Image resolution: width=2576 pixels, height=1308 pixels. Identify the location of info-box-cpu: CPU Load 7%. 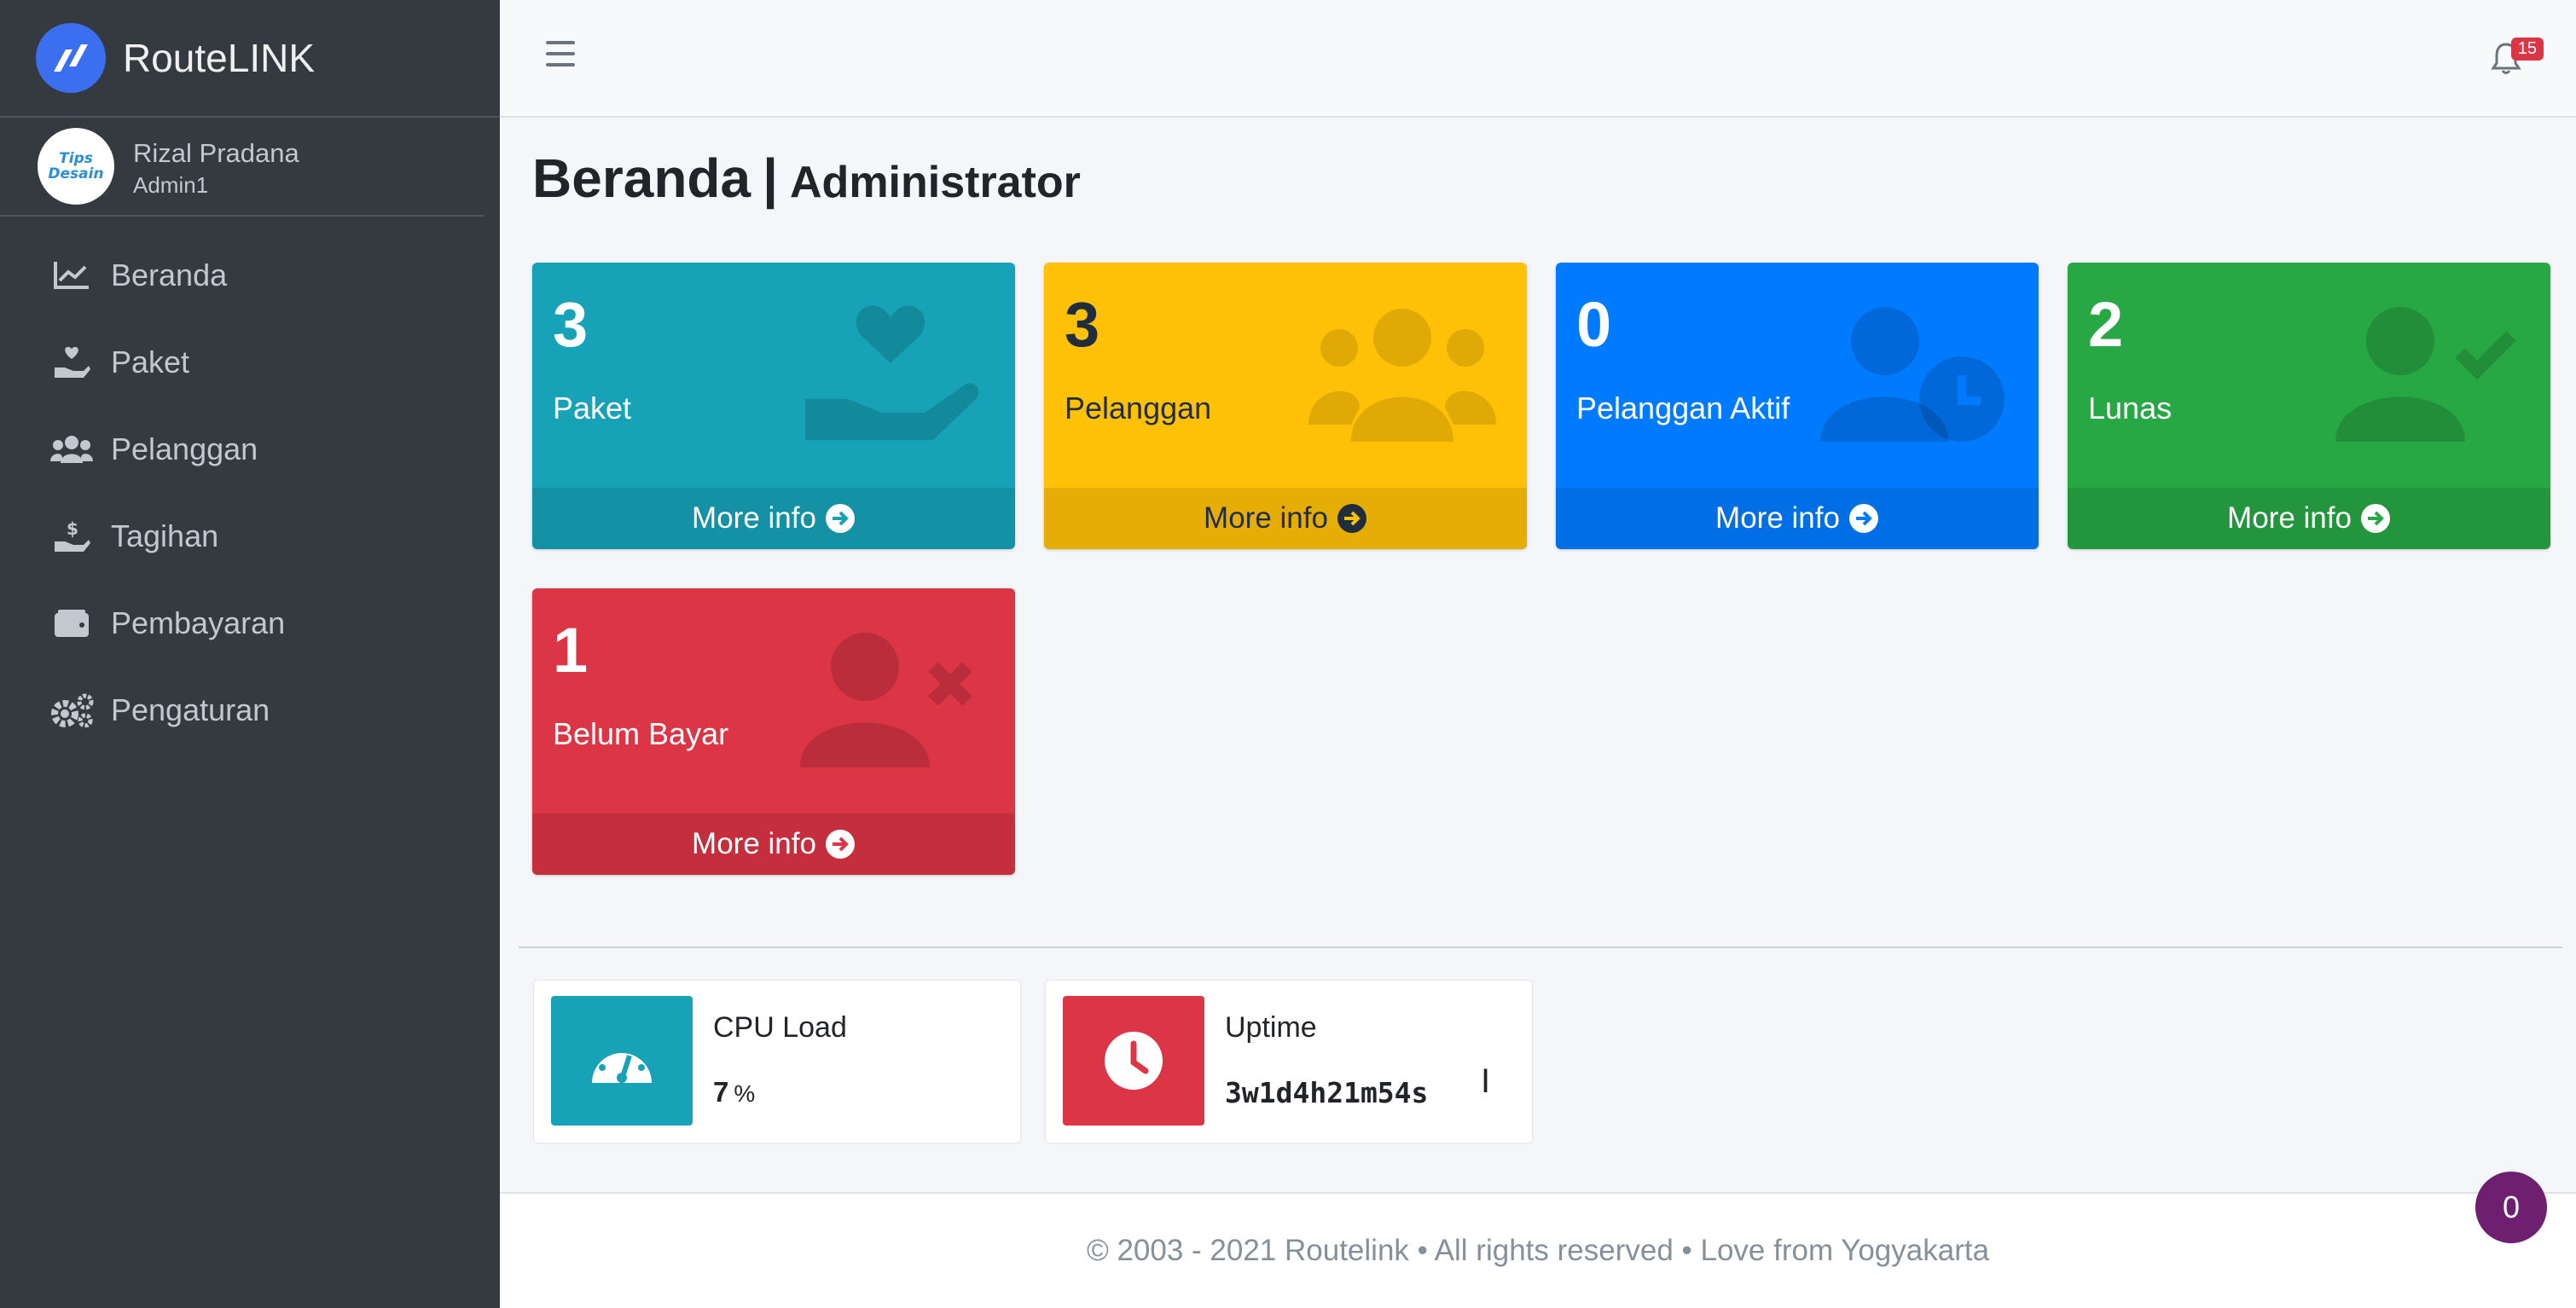
(777, 1062).